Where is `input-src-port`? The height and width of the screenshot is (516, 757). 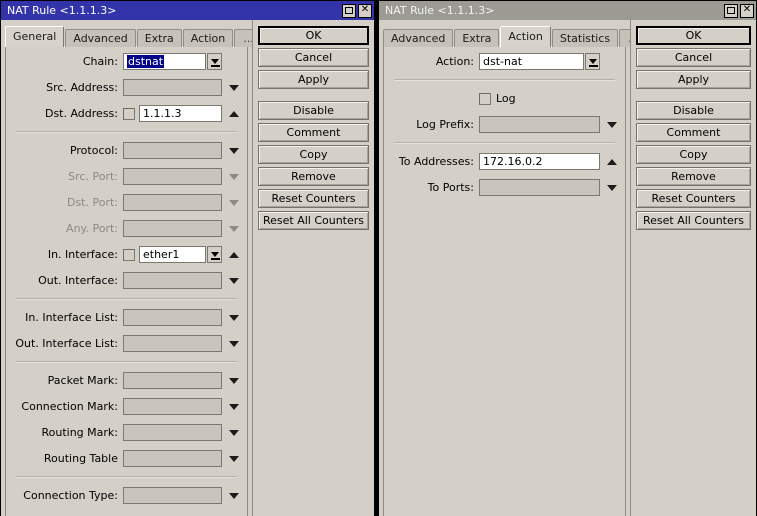
input-src-port is located at coordinates (172, 176).